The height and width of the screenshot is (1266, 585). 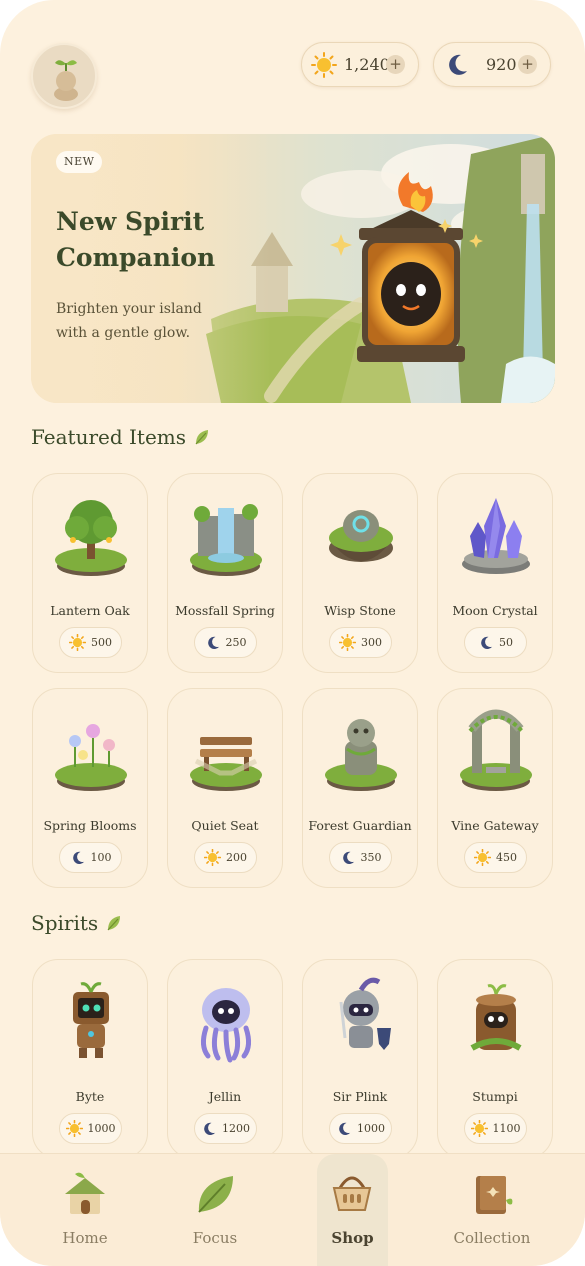 I want to click on spirit-card: Byte 1000, so click(x=90, y=1059).